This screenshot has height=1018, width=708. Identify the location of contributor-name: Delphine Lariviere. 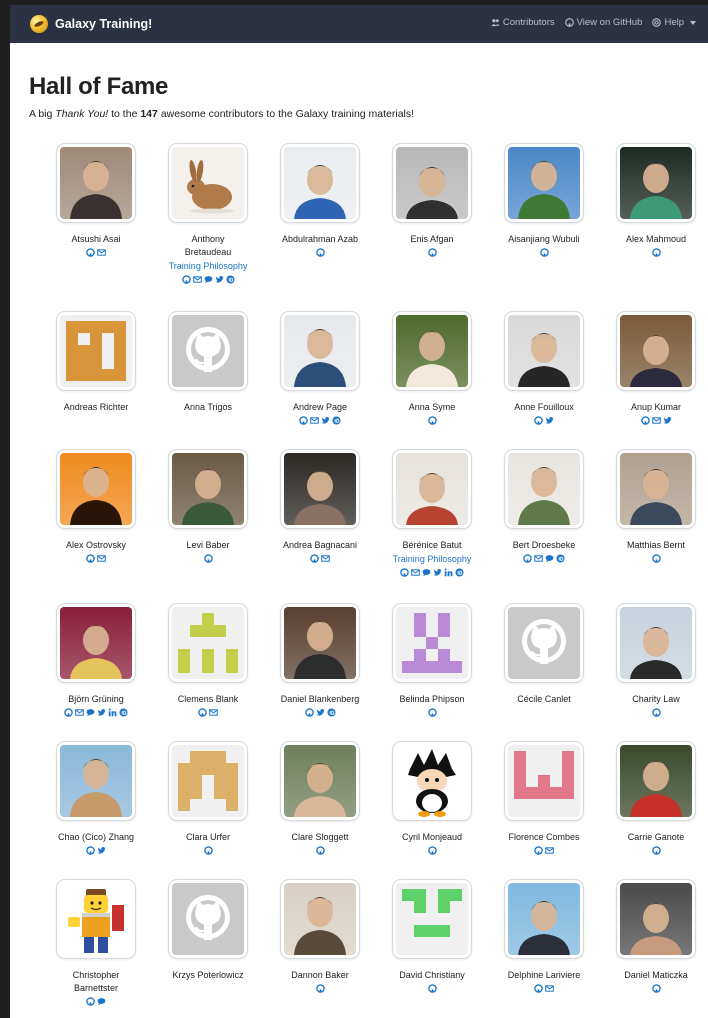
(544, 975).